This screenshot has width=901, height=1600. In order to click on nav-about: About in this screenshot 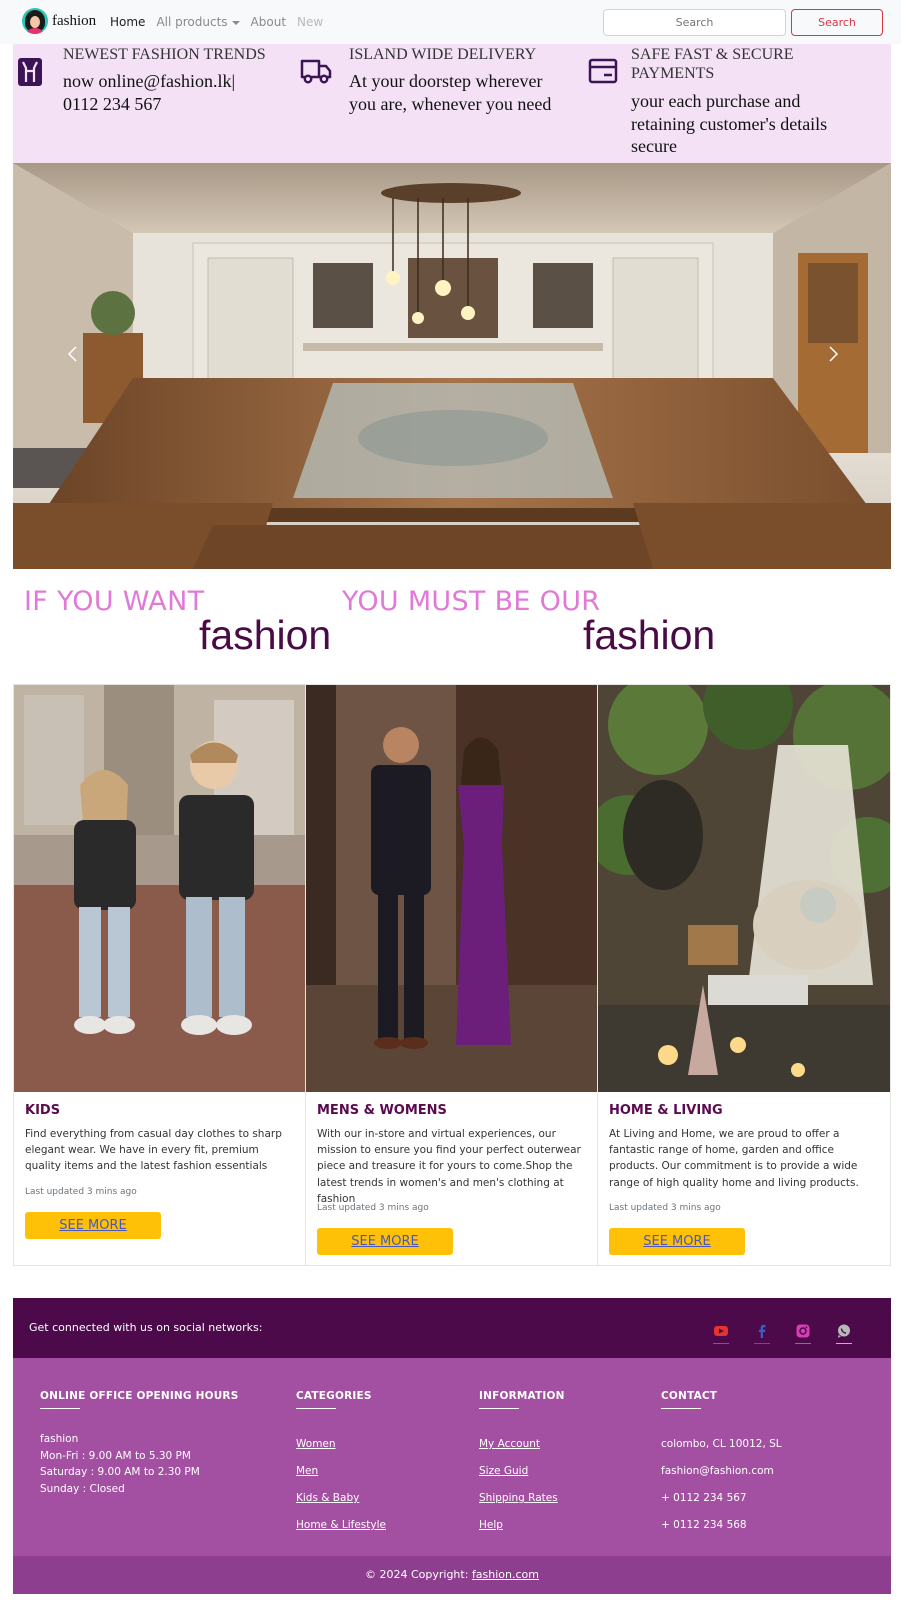, I will do `click(268, 22)`.